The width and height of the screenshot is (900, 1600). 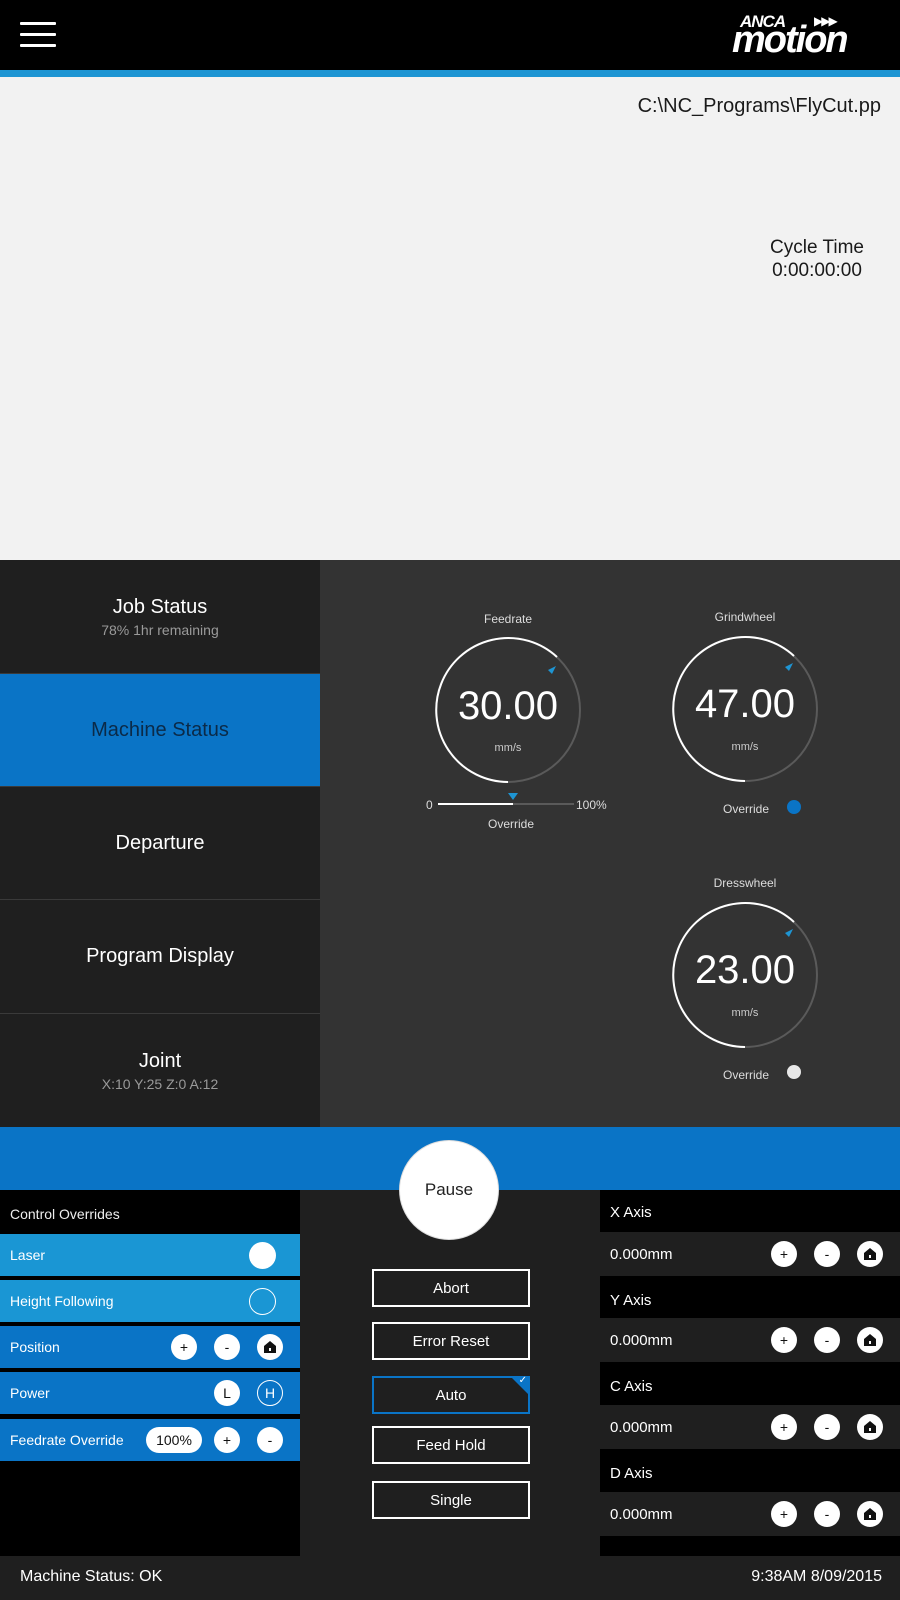 What do you see at coordinates (750, 1514) in the screenshot?
I see `d-axis-row: 0.000mm + -` at bounding box center [750, 1514].